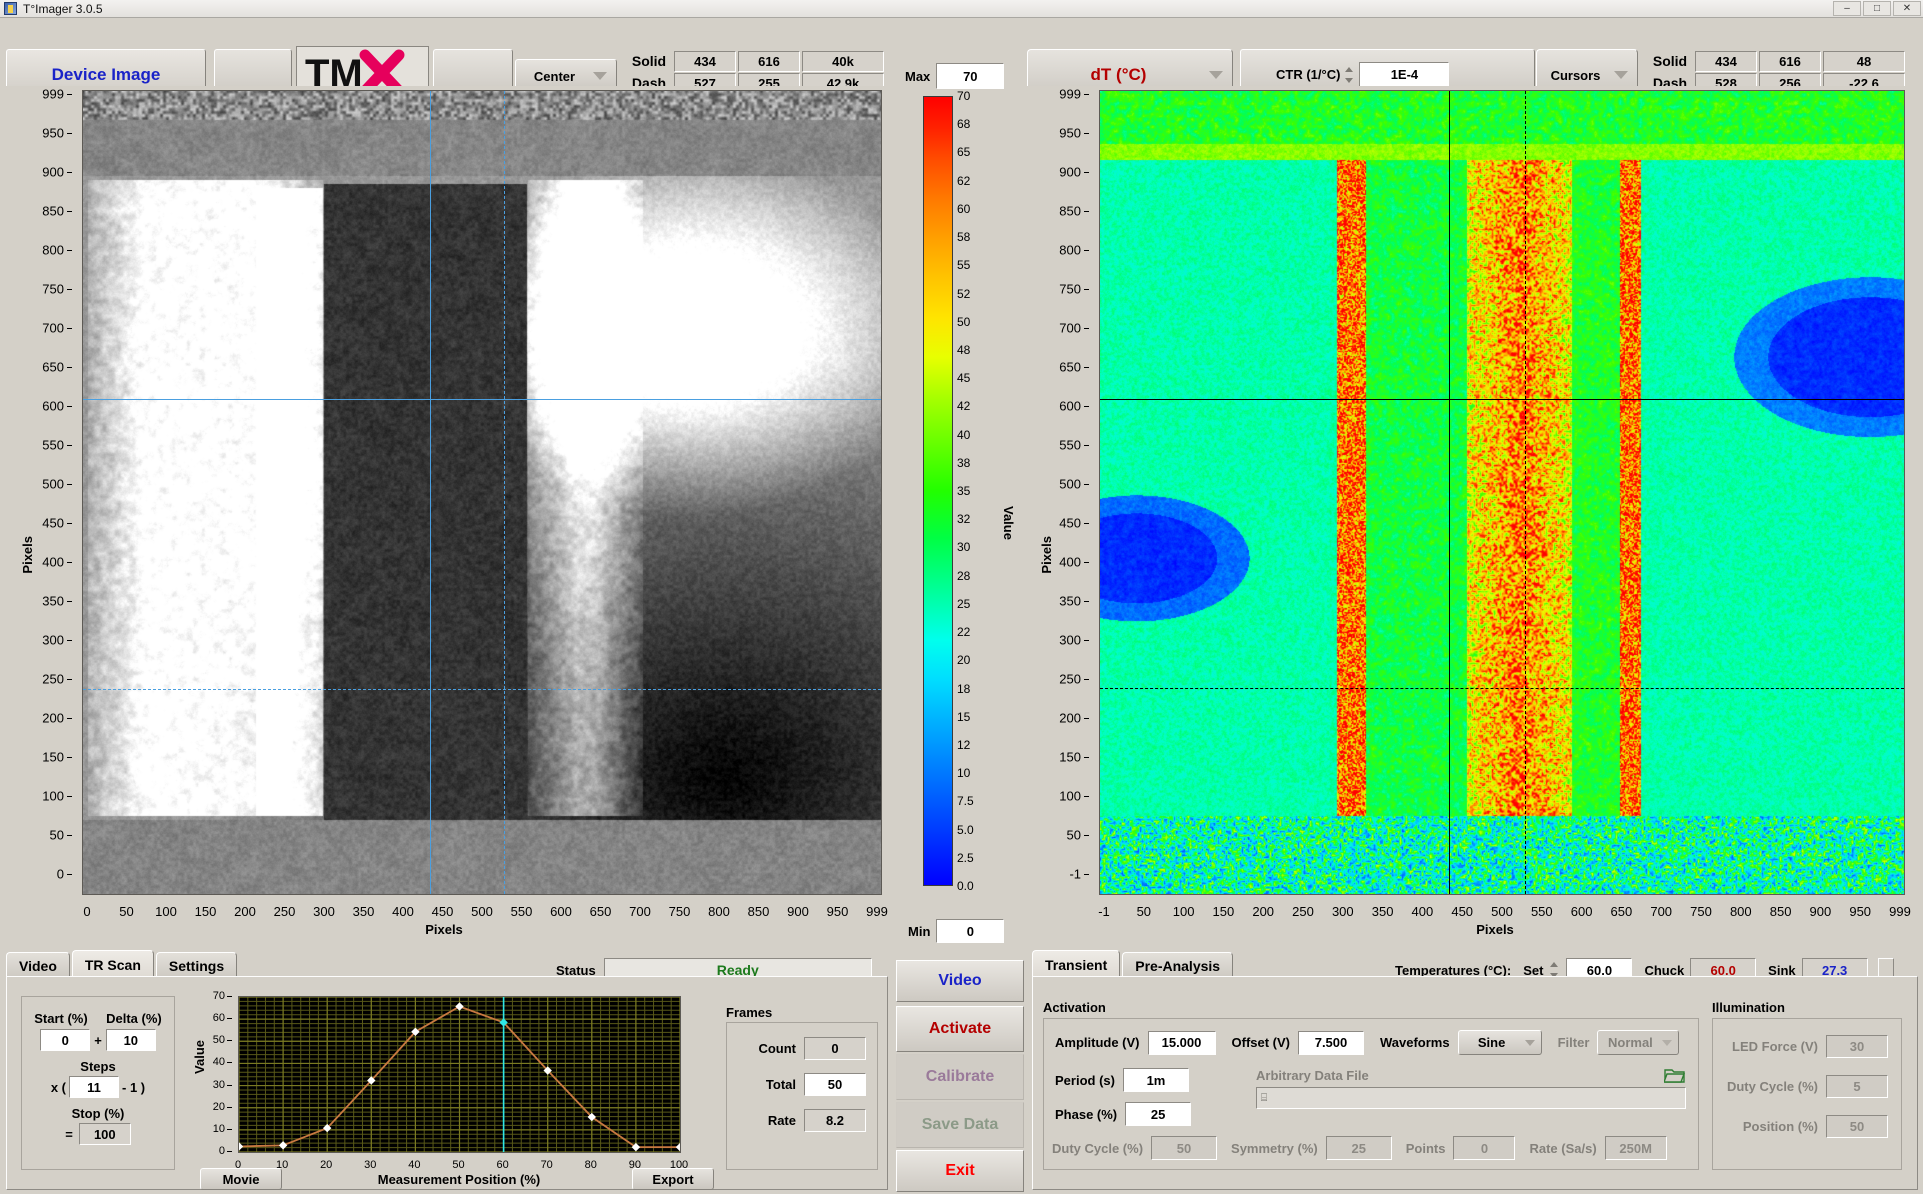 The height and width of the screenshot is (1194, 1923). Describe the element at coordinates (964, 688) in the screenshot. I see `colorbar-tick-label: 18` at that location.